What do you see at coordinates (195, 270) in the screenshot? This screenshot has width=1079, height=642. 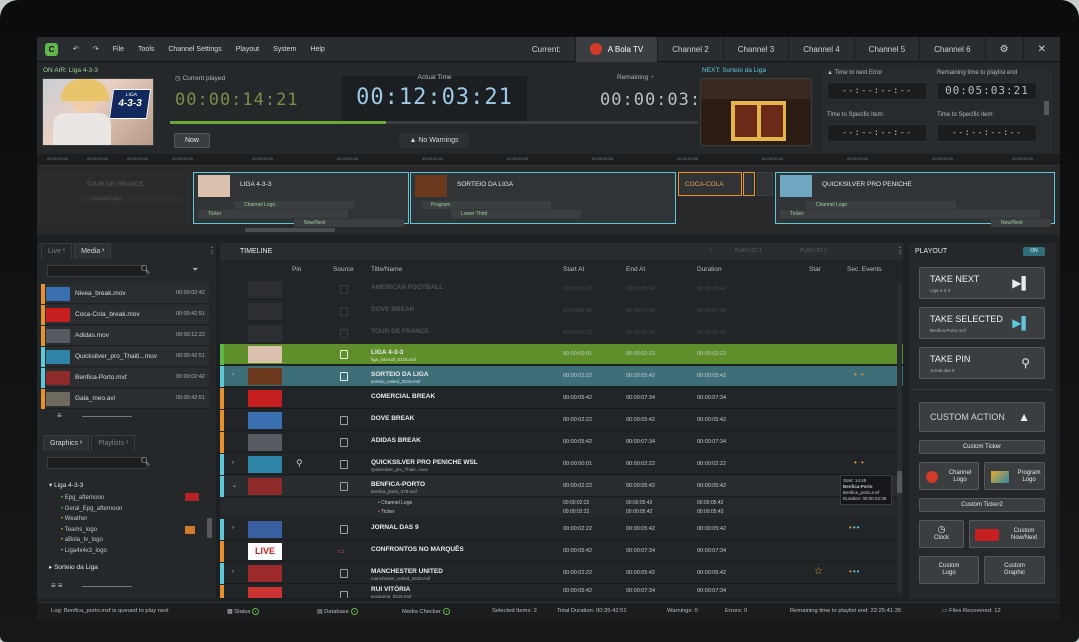 I see `filter-icon: ⏷` at bounding box center [195, 270].